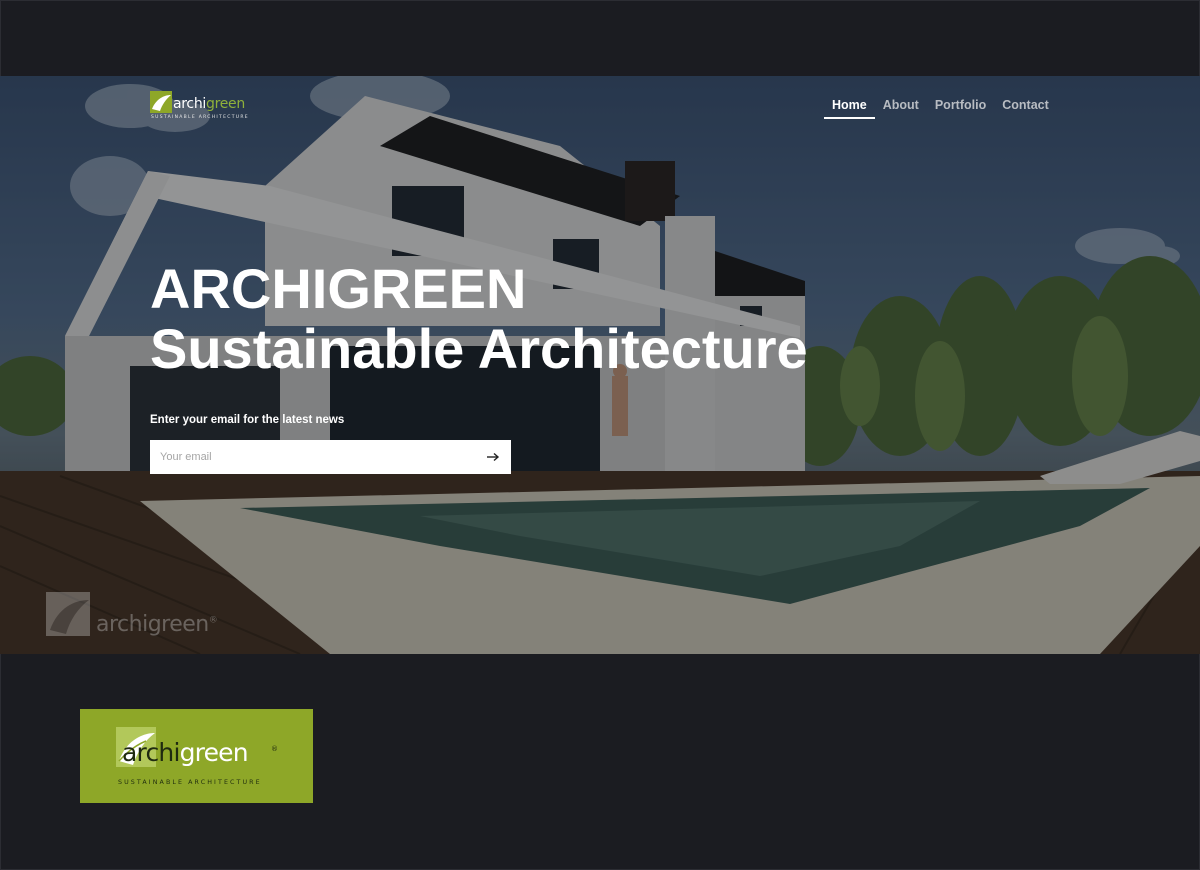 This screenshot has width=1200, height=870. Describe the element at coordinates (338, 288) in the screenshot. I see `hero-title-line1: ARCHIGREEN` at that location.